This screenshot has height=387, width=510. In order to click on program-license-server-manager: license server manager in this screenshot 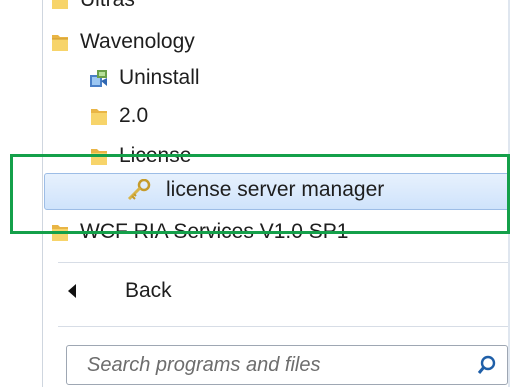, I will do `click(255, 190)`.